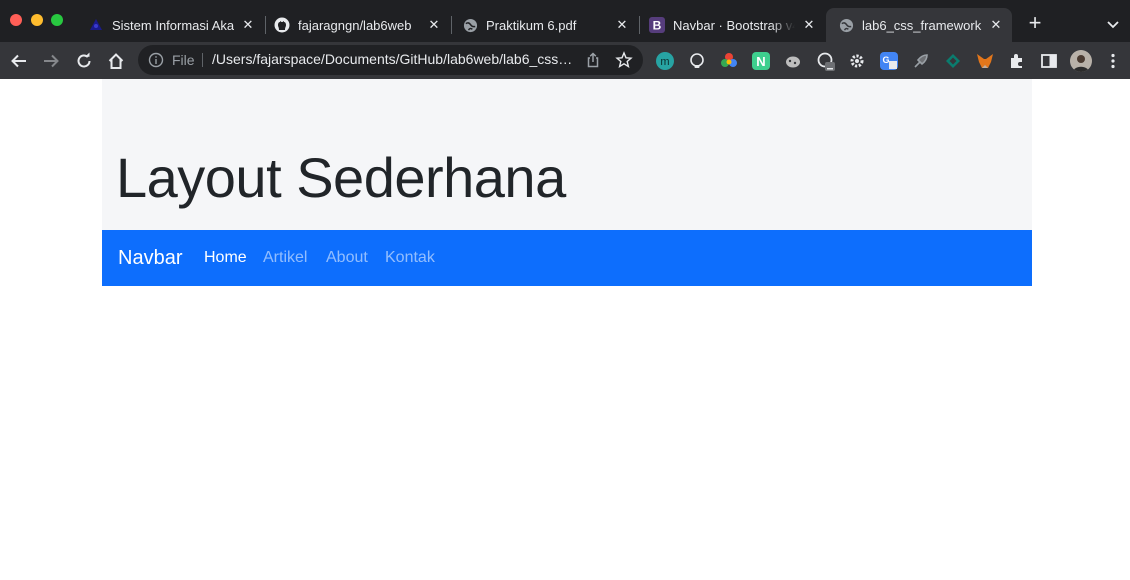 This screenshot has width=1130, height=580. I want to click on page-title: Layout Sederhana, so click(341, 177).